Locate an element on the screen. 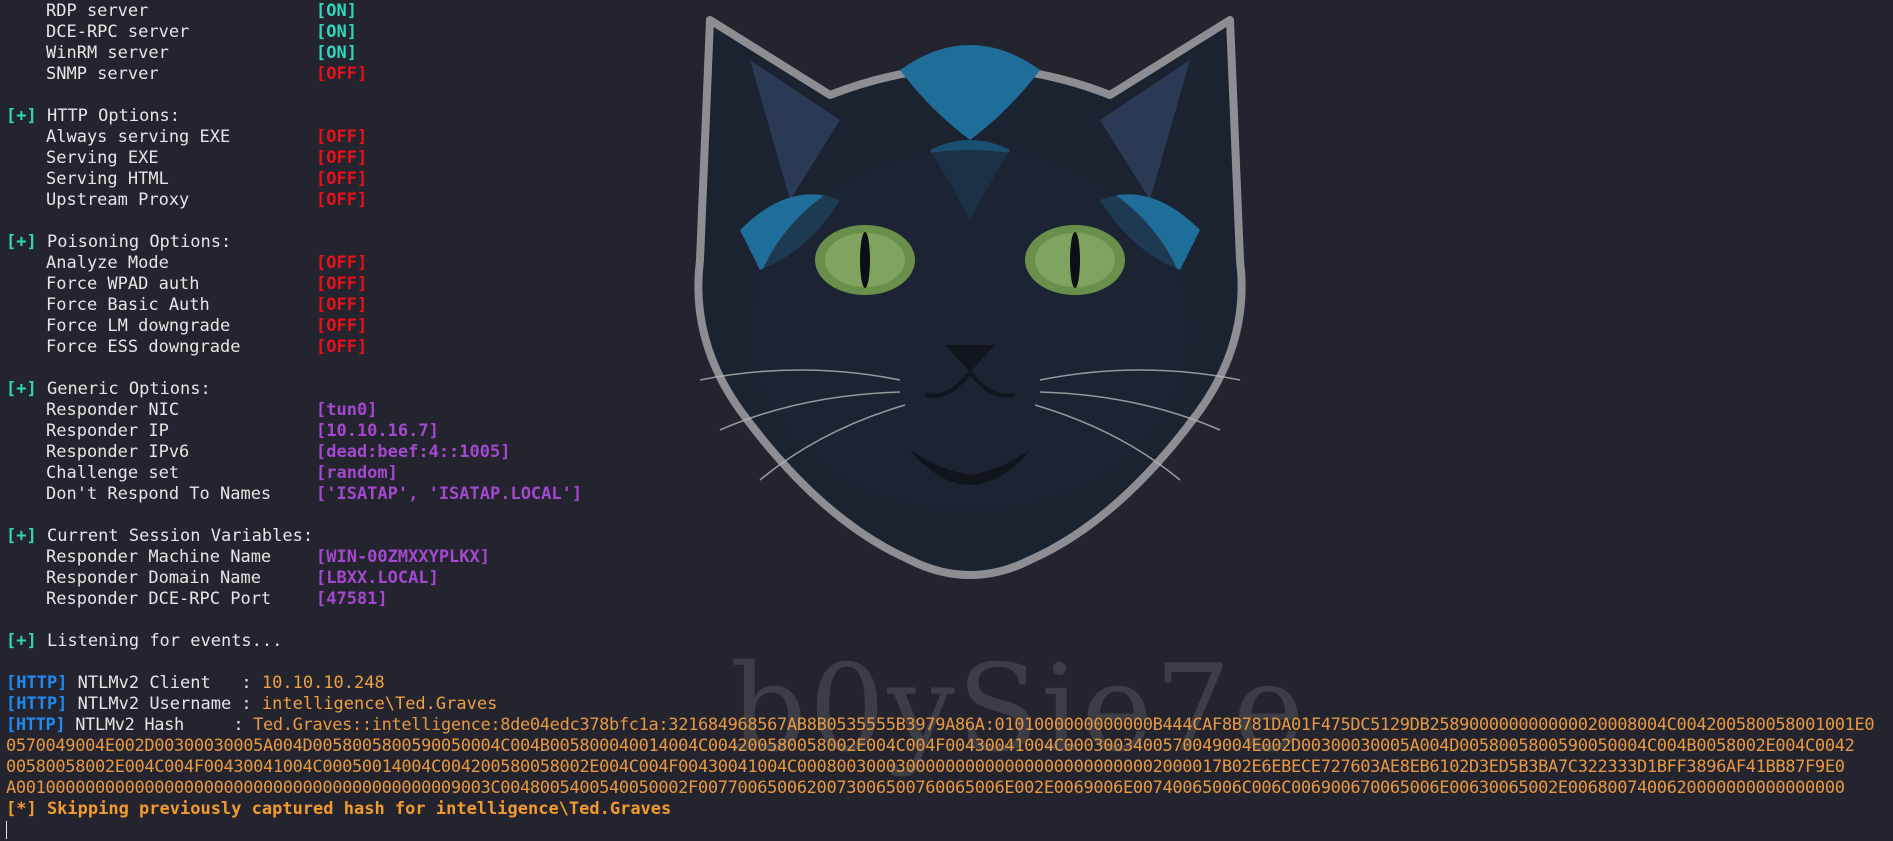 The width and height of the screenshot is (1893, 841). section-title: Generic Options: is located at coordinates (128, 389).